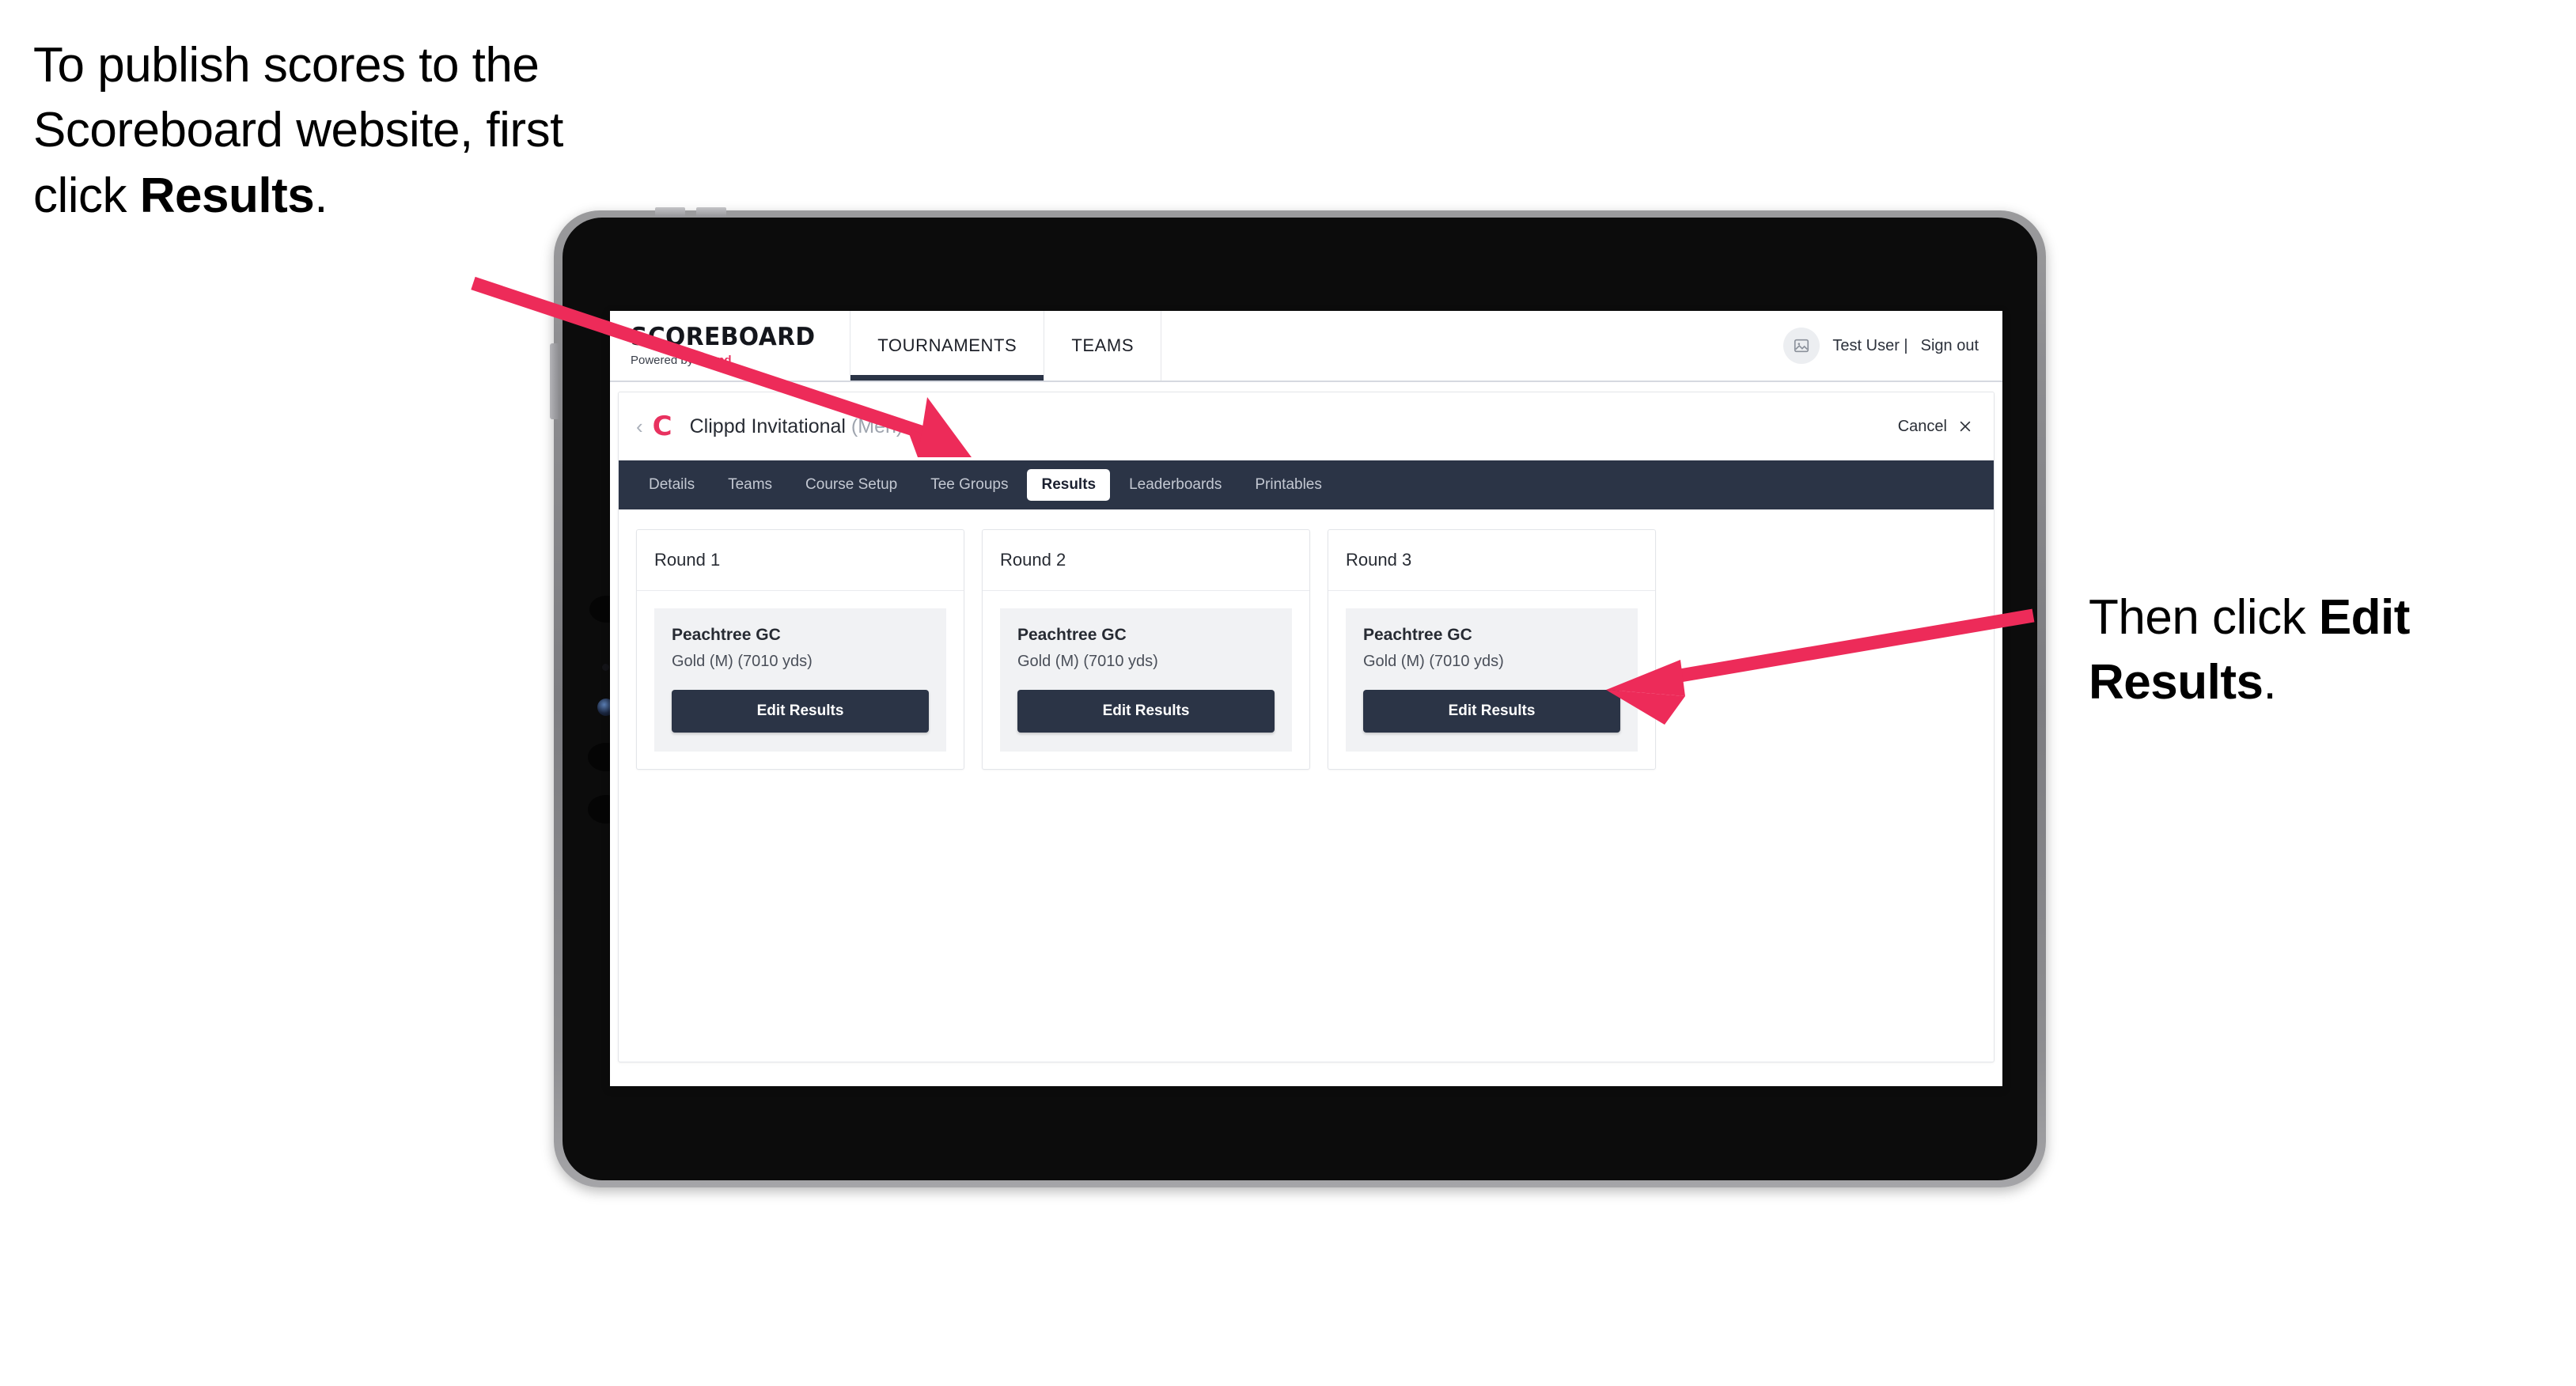  What do you see at coordinates (1870, 345) in the screenshot?
I see `user-name-label: Test User |` at bounding box center [1870, 345].